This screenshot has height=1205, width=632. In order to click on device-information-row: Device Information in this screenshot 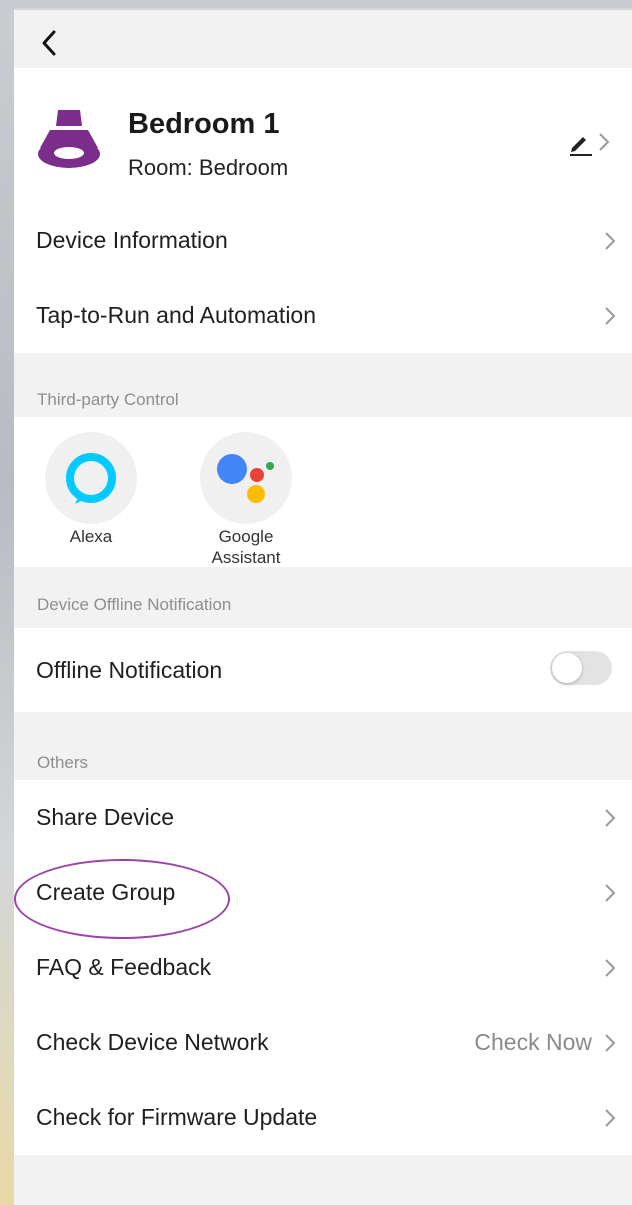, I will do `click(323, 240)`.